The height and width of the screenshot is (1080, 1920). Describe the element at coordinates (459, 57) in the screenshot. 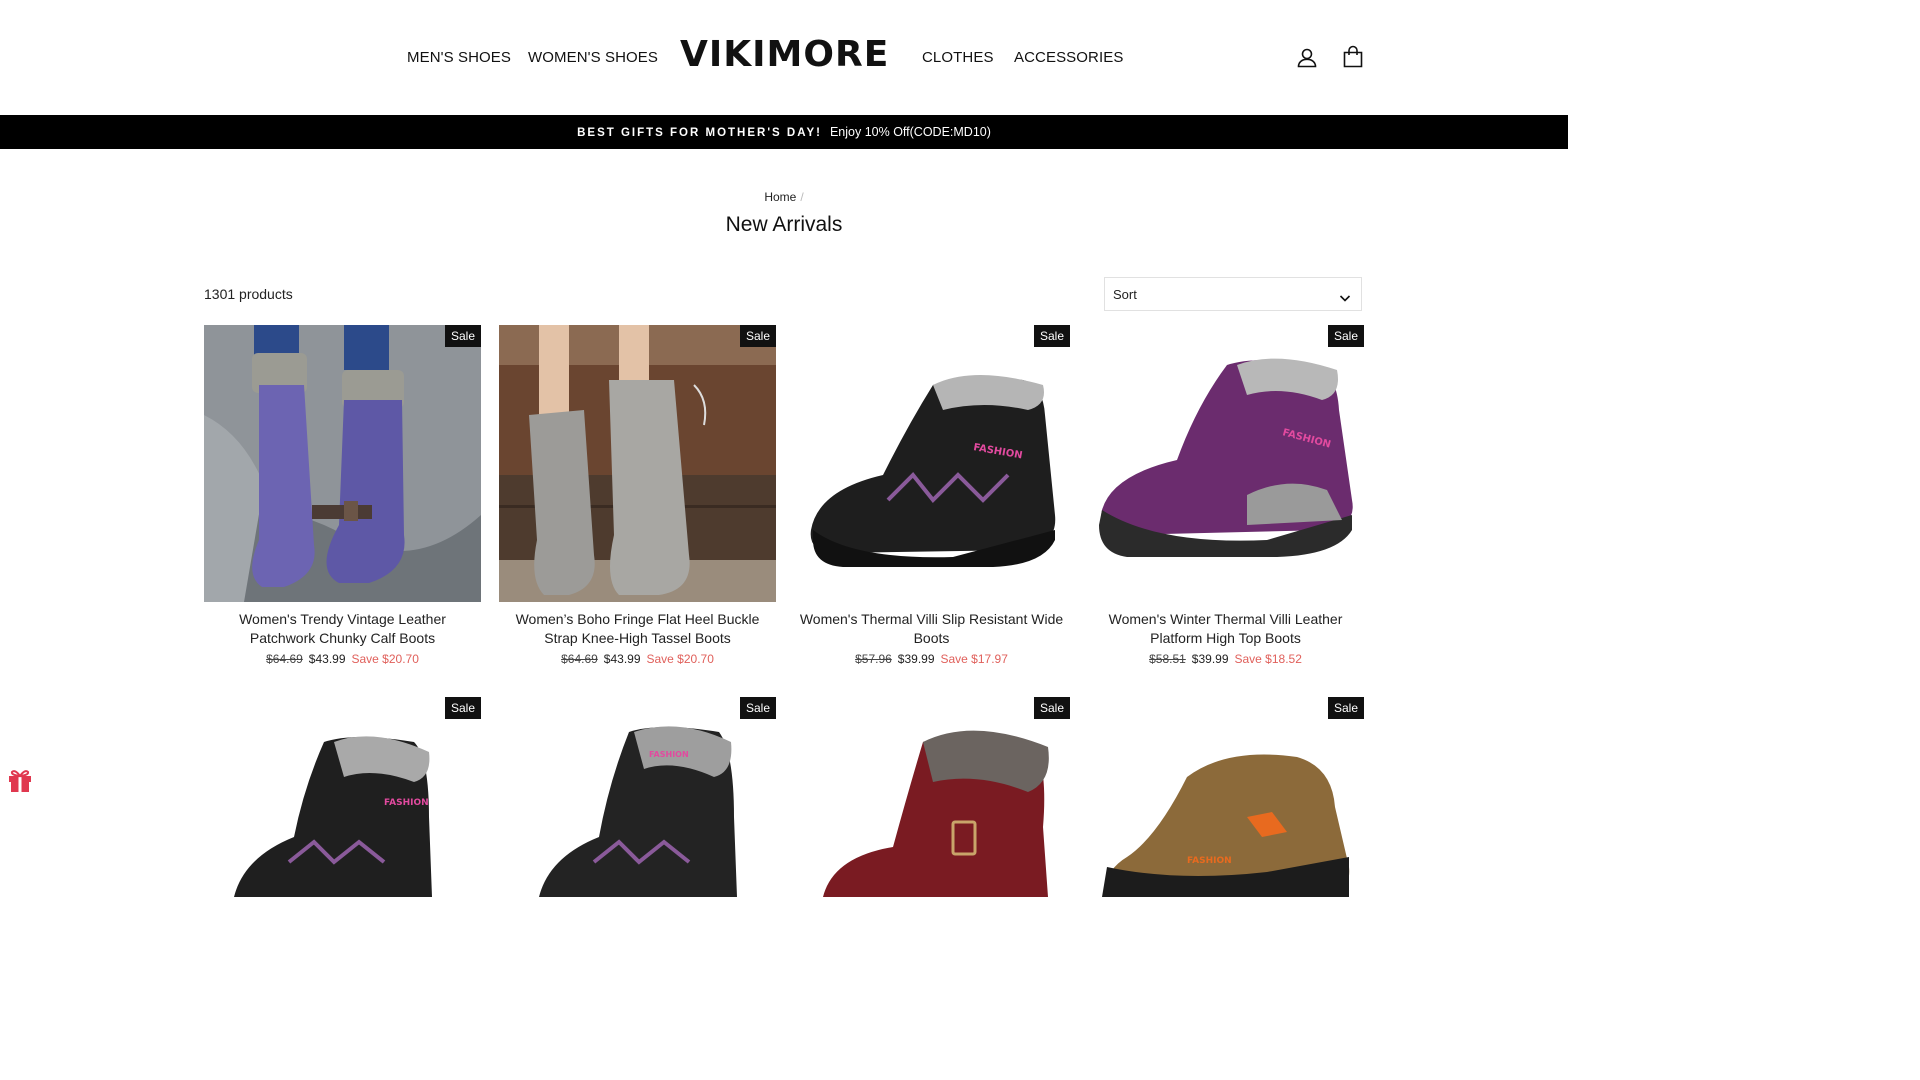

I see `nav-mens-shoes: MEN'S SHOES` at that location.